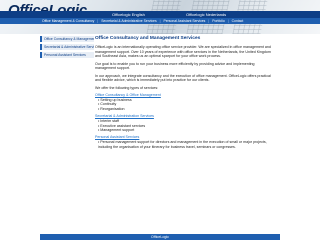 This screenshot has height=240, width=320. I want to click on section-title-personal-assistant: Personal Assistant Services, so click(185, 137).